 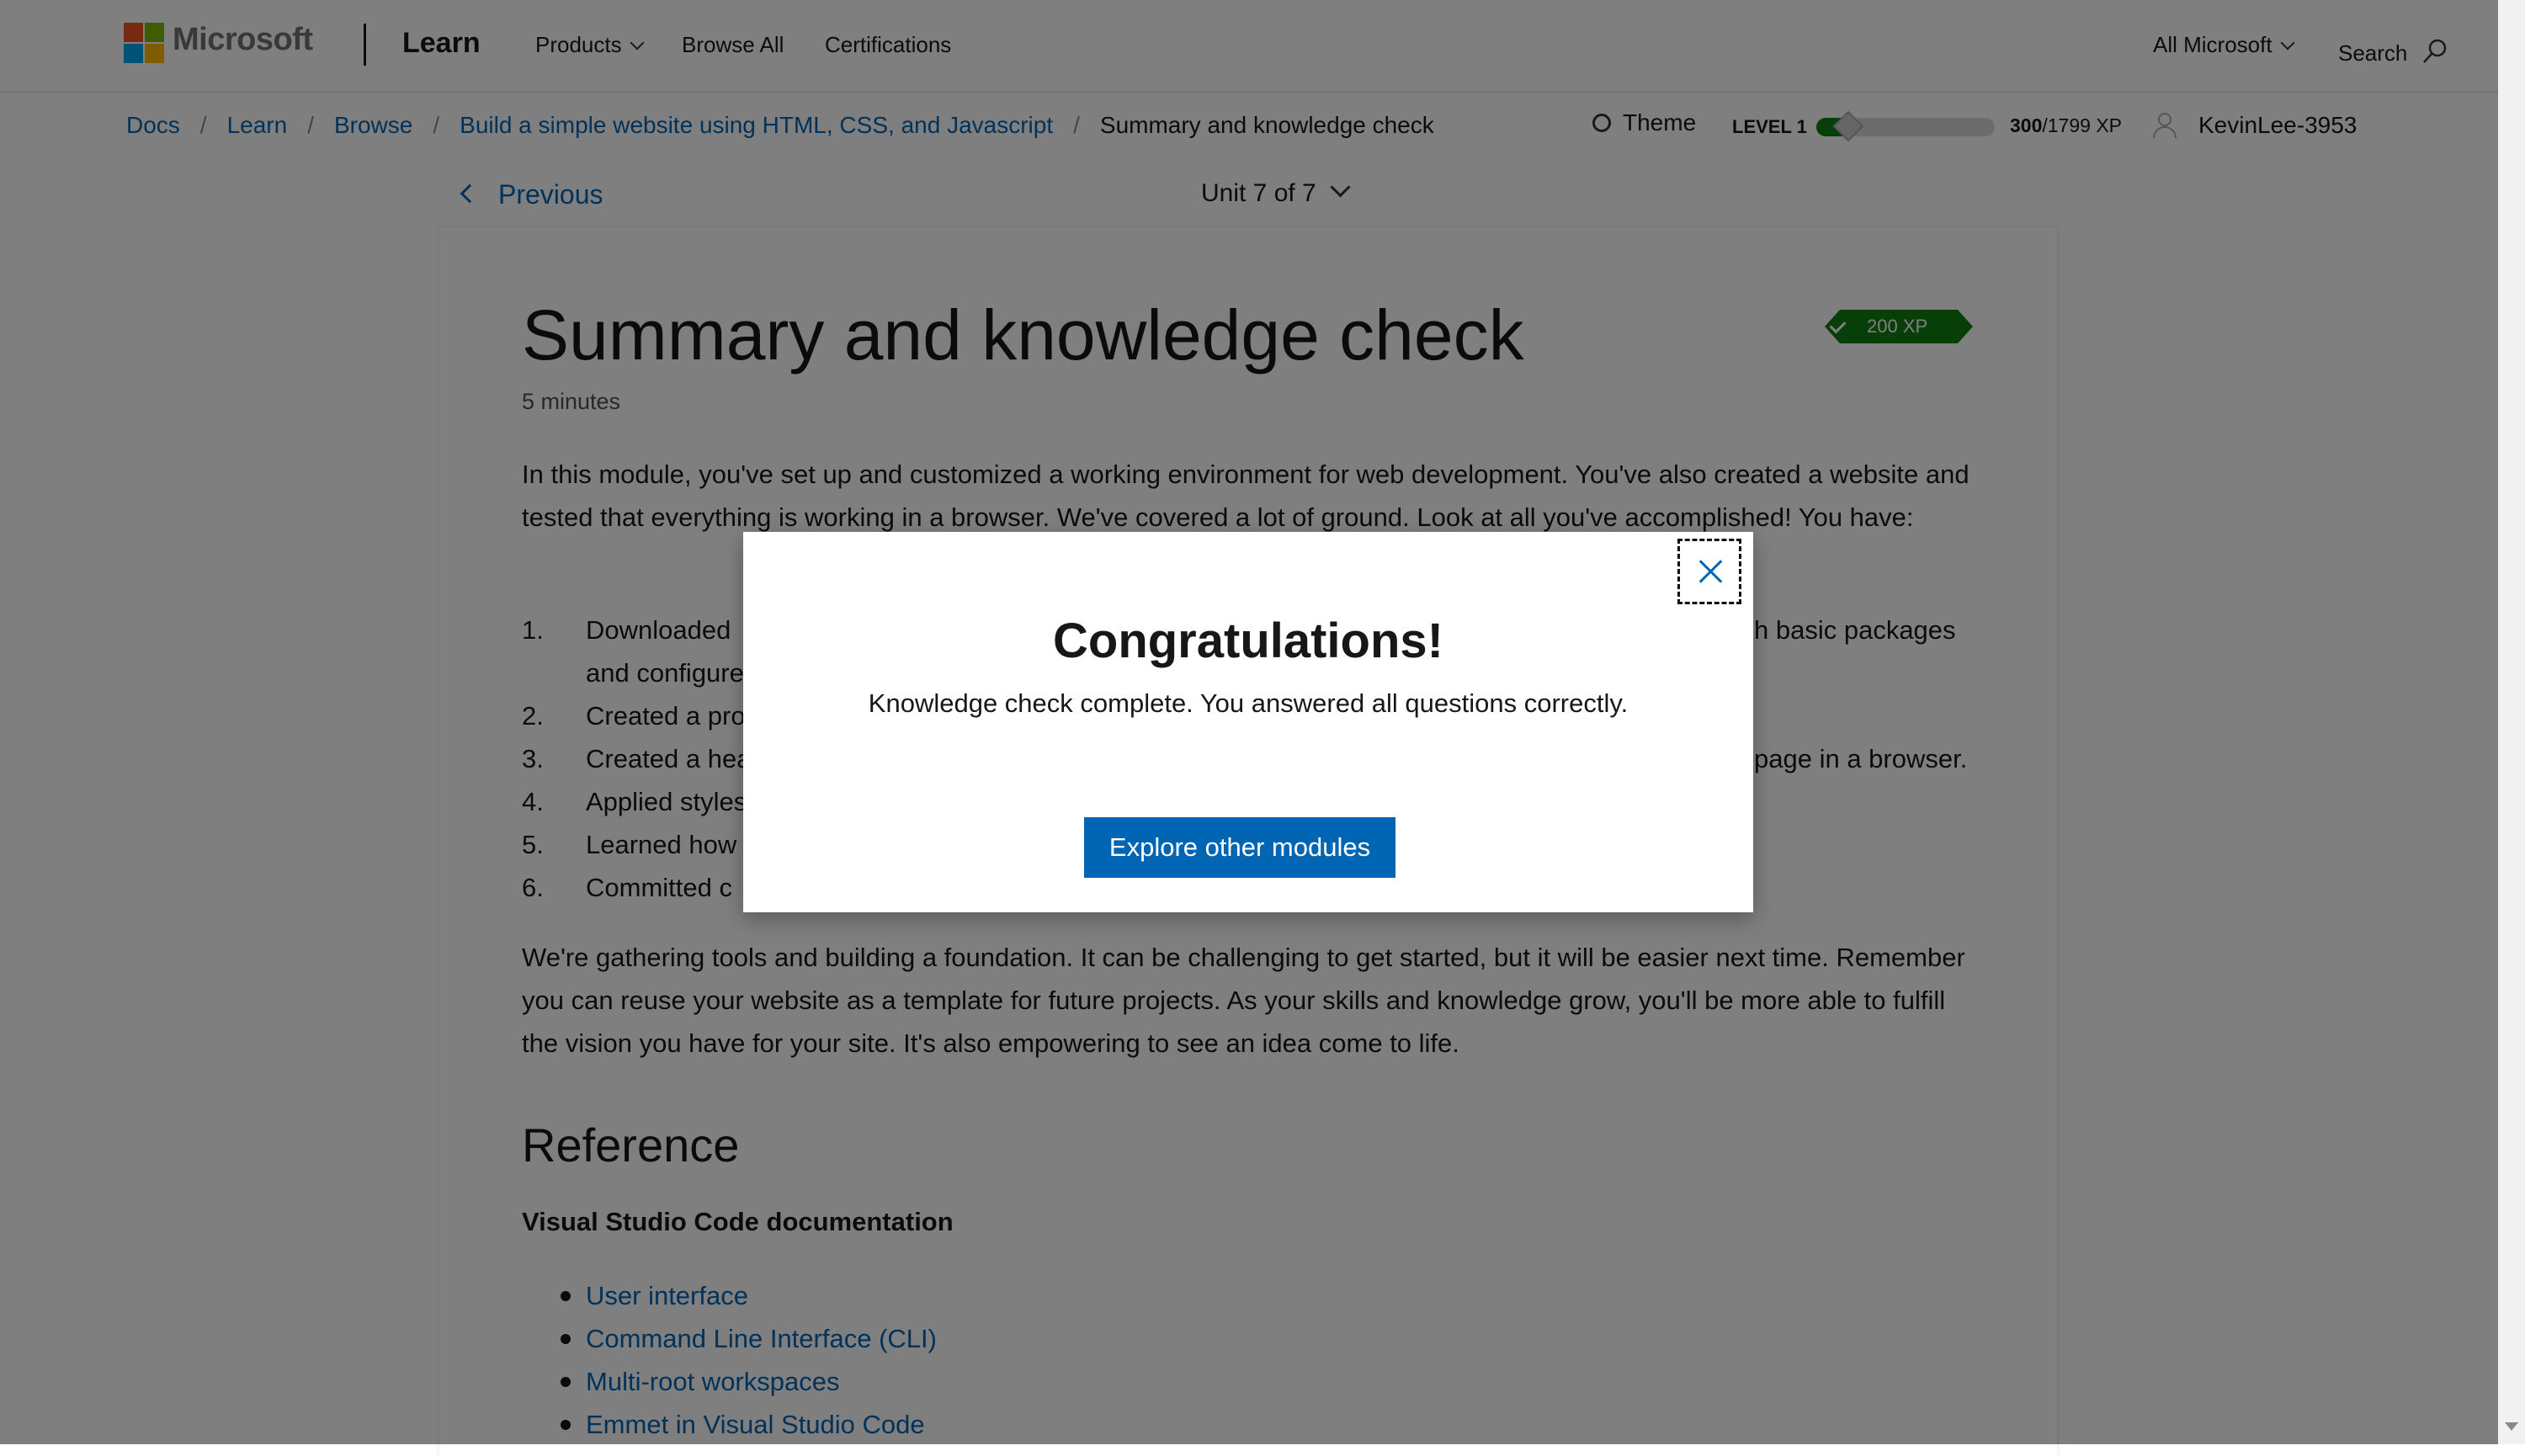 I want to click on close-dialog-button, so click(x=1709, y=571).